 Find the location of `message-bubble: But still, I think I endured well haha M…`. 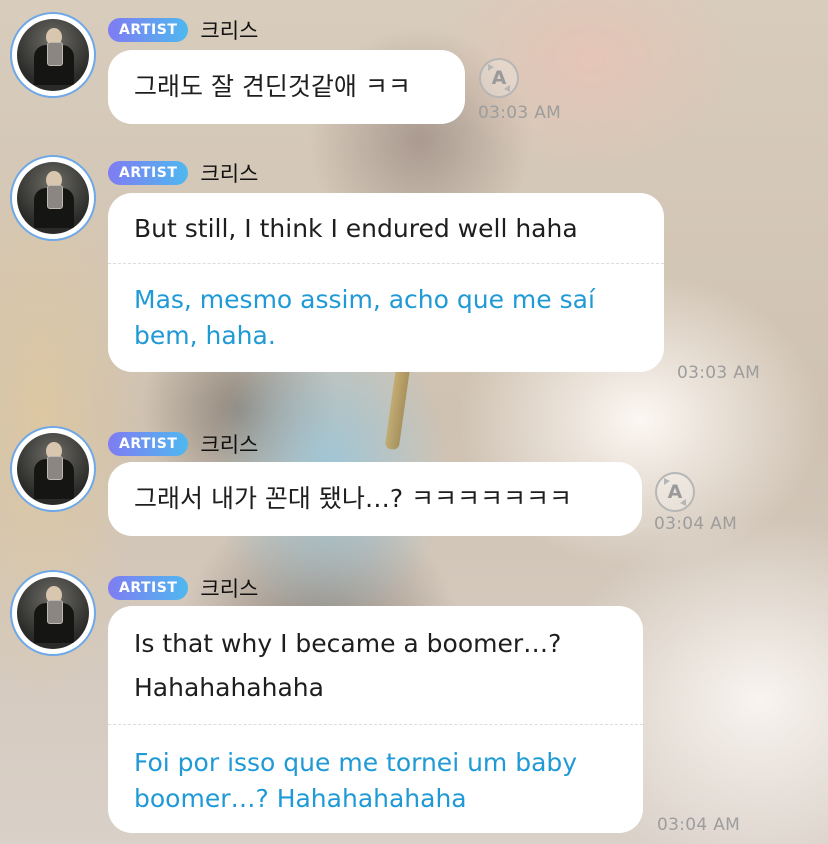

message-bubble: But still, I think I endured well haha M… is located at coordinates (386, 282).